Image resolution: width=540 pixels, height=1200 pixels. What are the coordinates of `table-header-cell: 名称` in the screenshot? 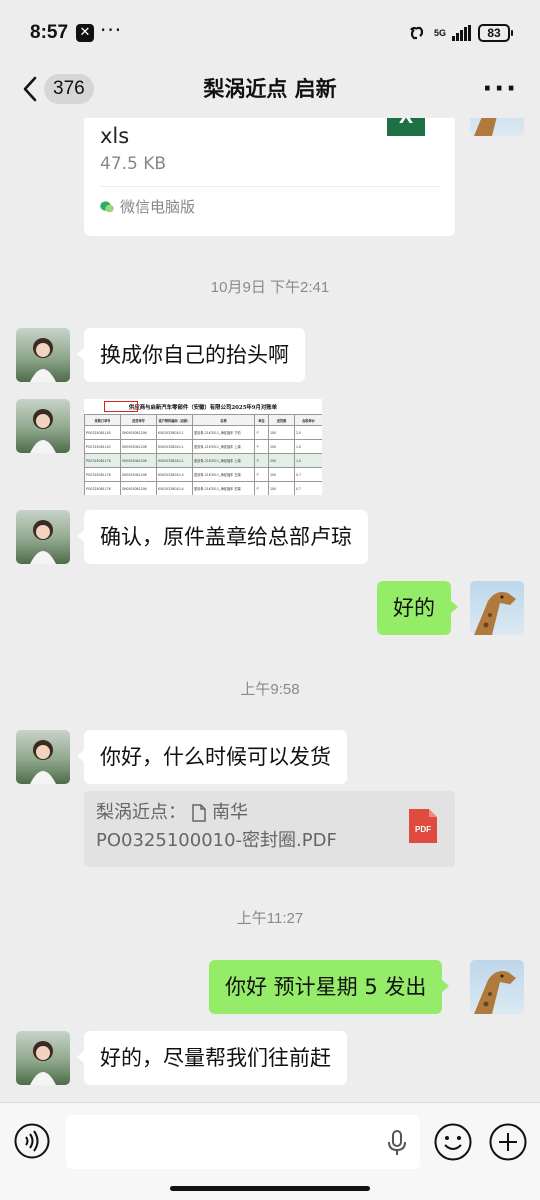 It's located at (223, 420).